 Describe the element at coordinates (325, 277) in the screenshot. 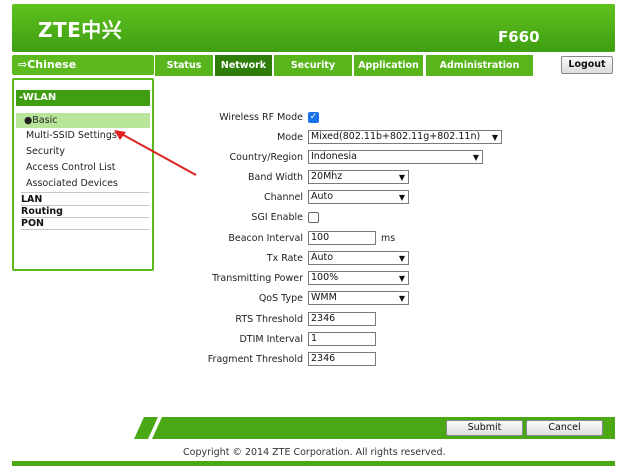

I see `transmitting-power-value: 100%` at that location.